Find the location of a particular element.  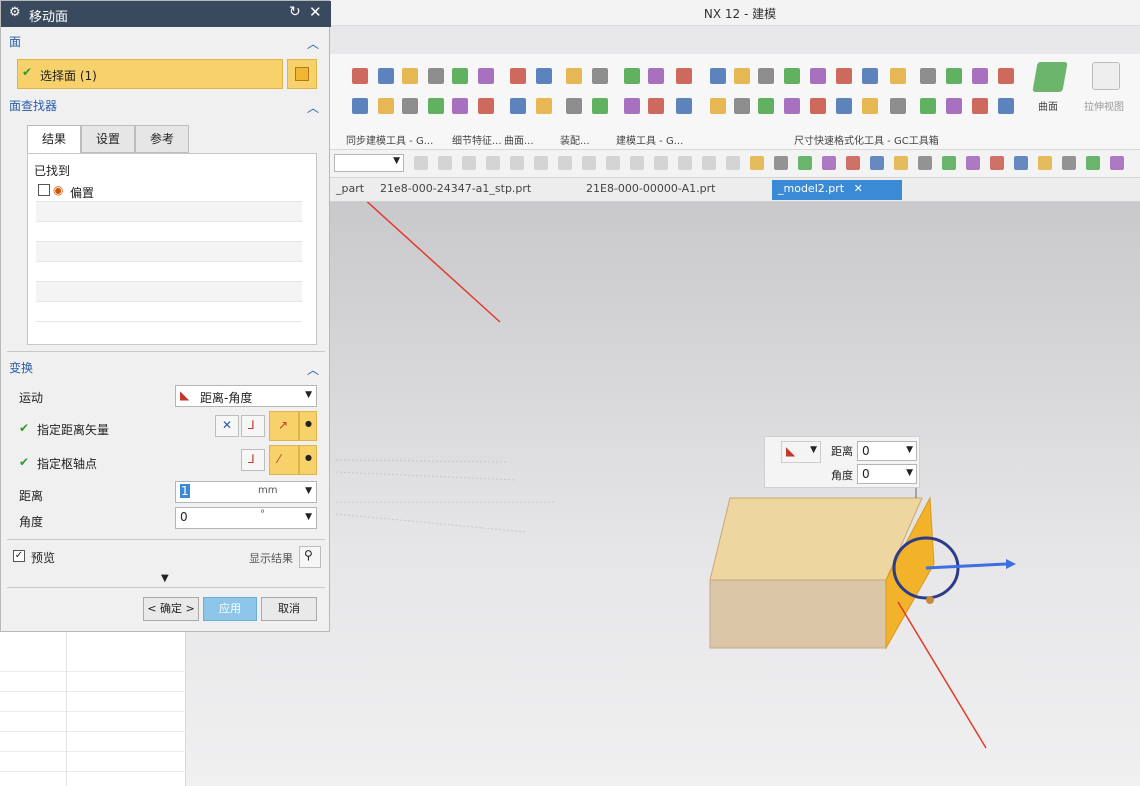

list-item: ◉ 偏置 is located at coordinates (169, 192).